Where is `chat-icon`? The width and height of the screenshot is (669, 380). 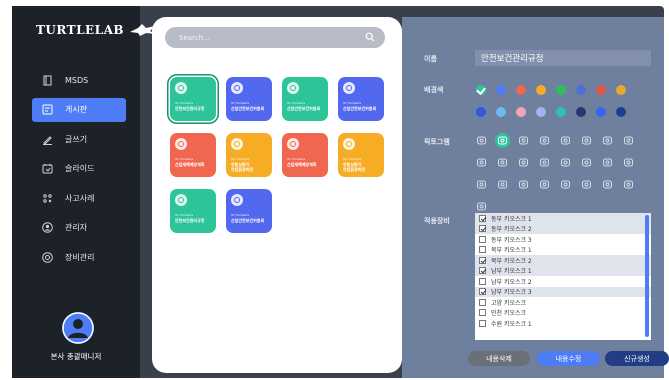
chat-icon is located at coordinates (544, 162).